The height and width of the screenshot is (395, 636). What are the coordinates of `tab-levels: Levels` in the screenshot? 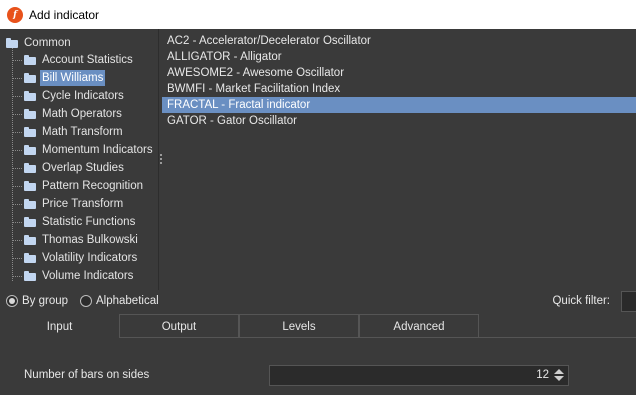 It's located at (299, 326).